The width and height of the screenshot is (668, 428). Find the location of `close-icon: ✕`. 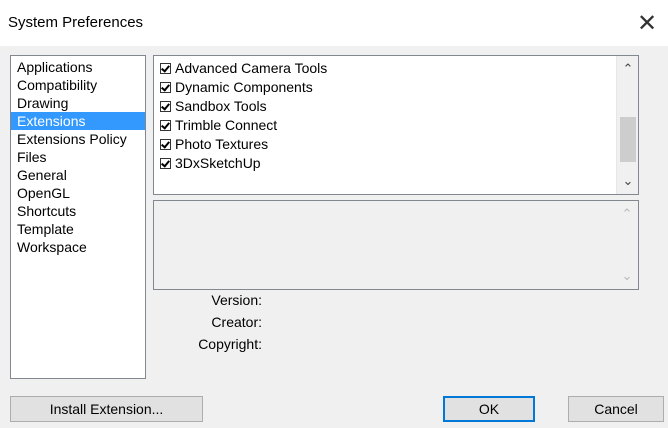

close-icon: ✕ is located at coordinates (647, 23).